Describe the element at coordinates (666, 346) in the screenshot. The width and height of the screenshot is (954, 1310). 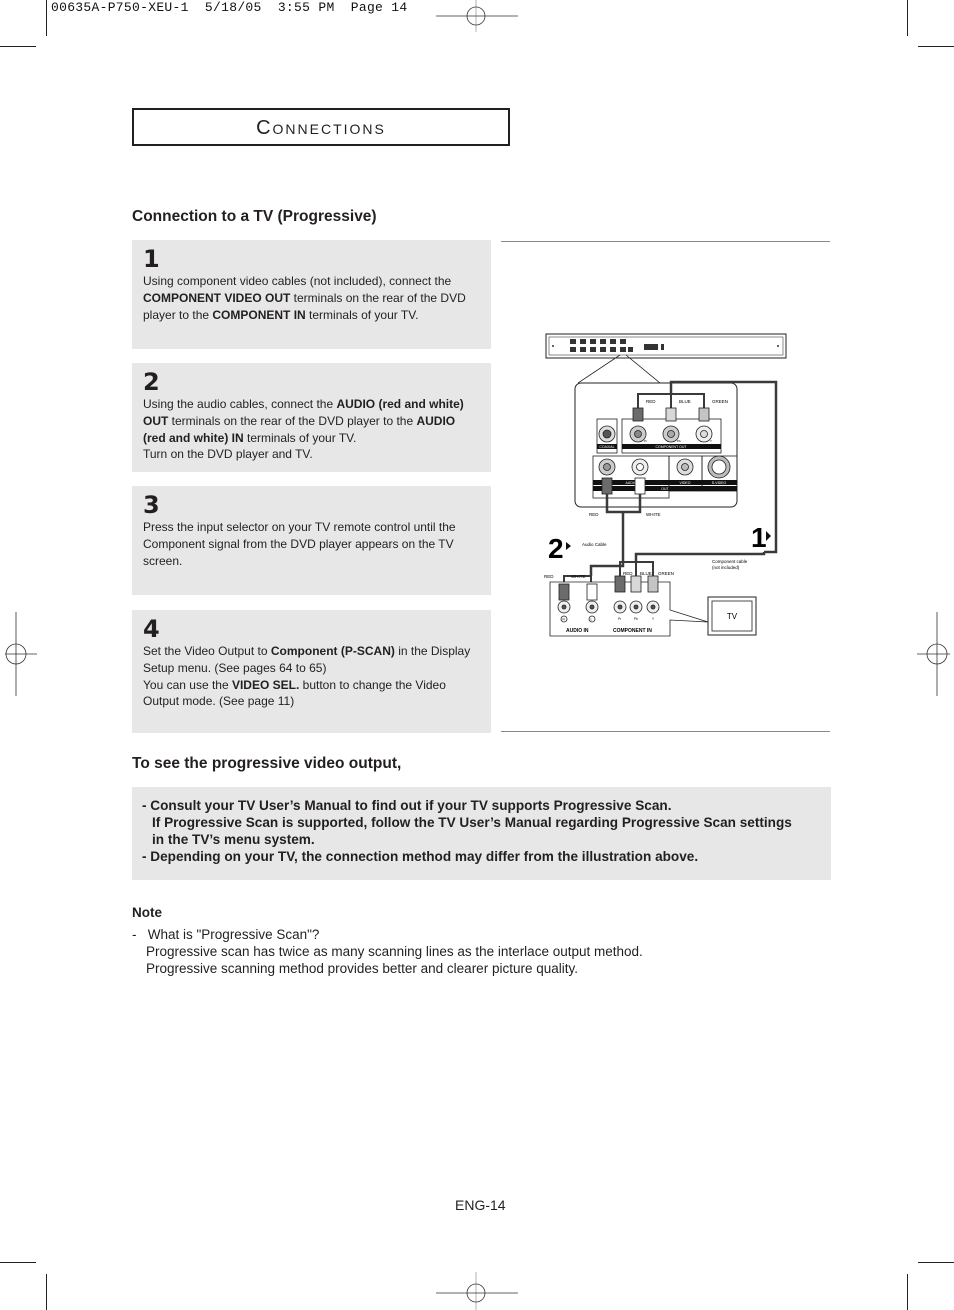
I see `dvd-player-rear` at that location.